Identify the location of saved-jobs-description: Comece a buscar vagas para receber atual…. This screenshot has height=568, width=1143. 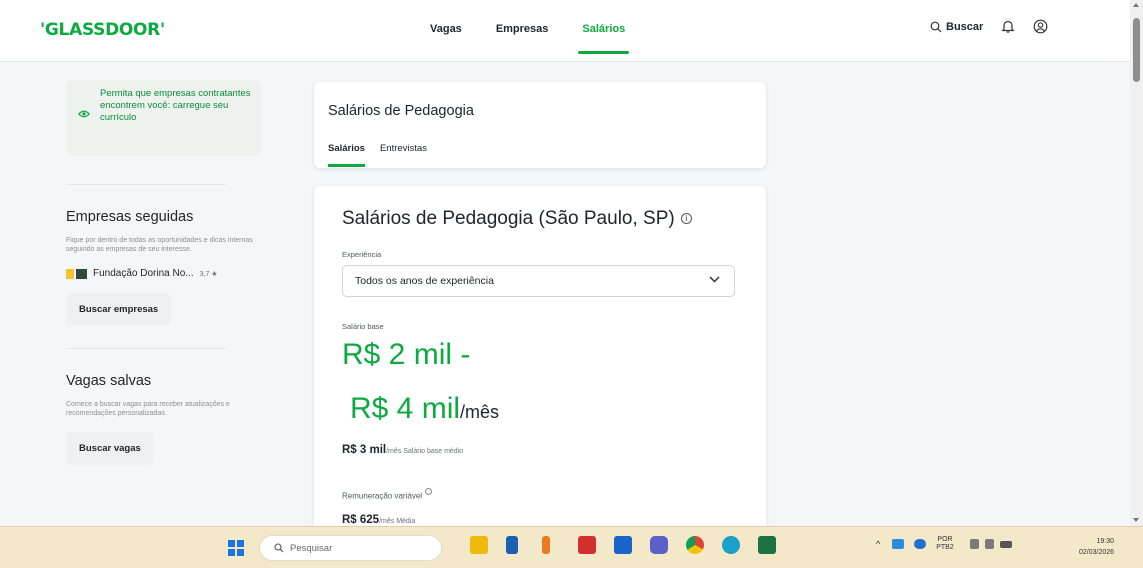
(148, 409).